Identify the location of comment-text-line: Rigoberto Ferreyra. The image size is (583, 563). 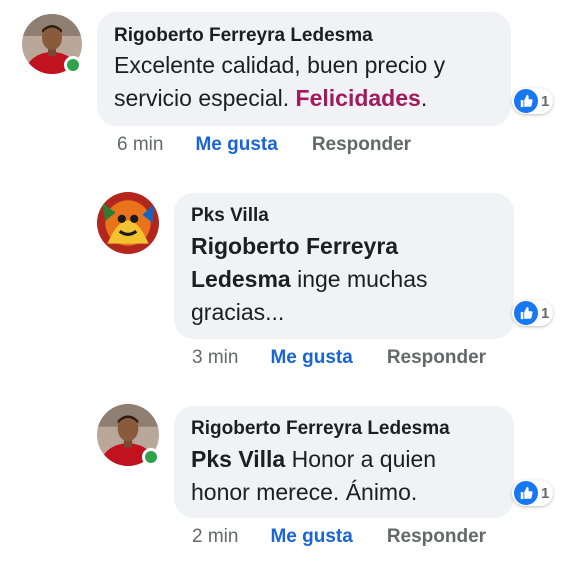
(352, 246).